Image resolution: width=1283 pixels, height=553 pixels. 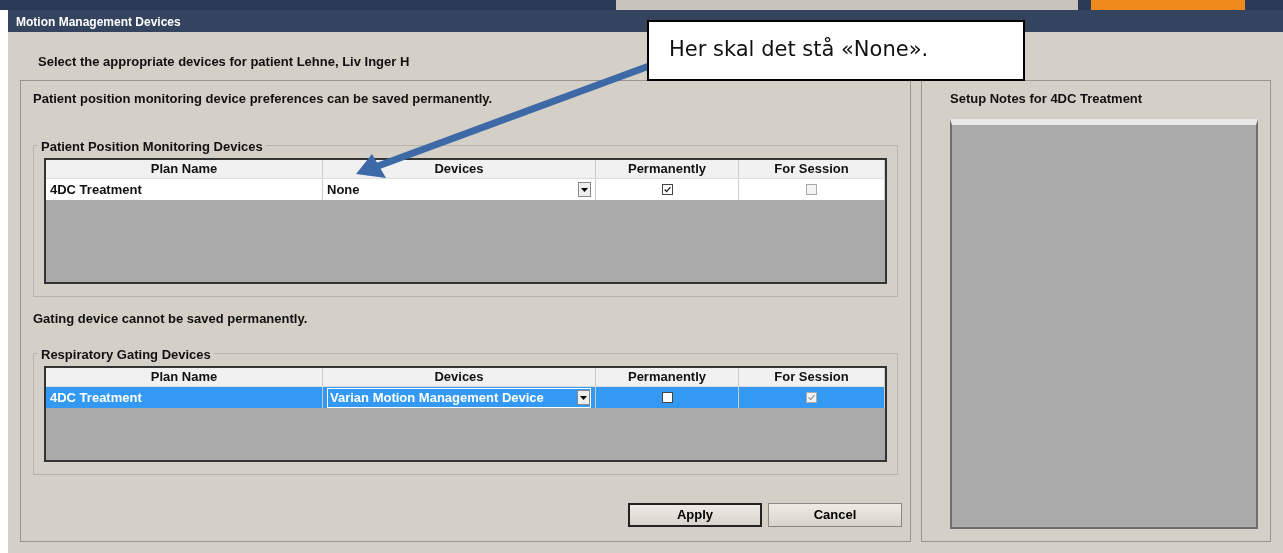 I want to click on section-note: Patient position monitoring device preferences can be saved permanently., so click(x=263, y=98).